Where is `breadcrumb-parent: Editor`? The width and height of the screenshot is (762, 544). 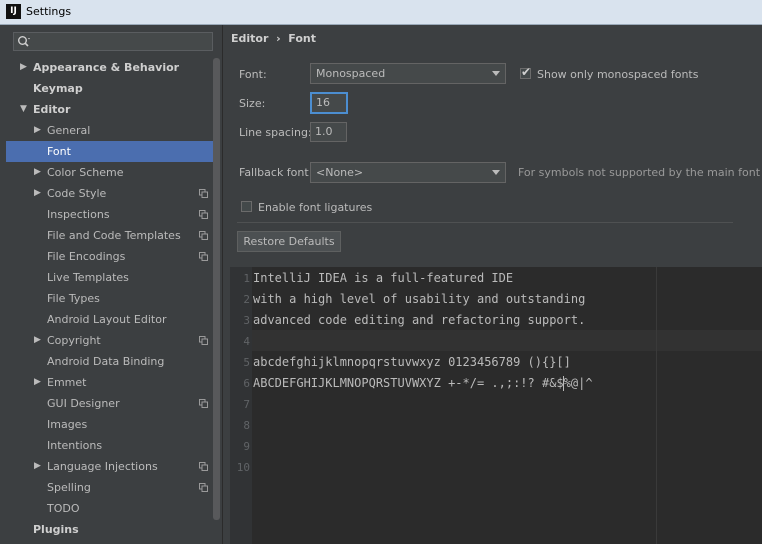
breadcrumb-parent: Editor is located at coordinates (250, 38).